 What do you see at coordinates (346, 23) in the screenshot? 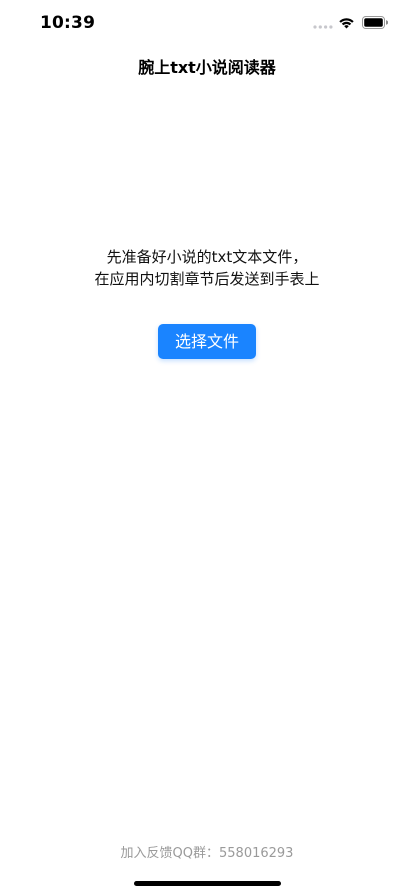
I see `wifi-icon` at bounding box center [346, 23].